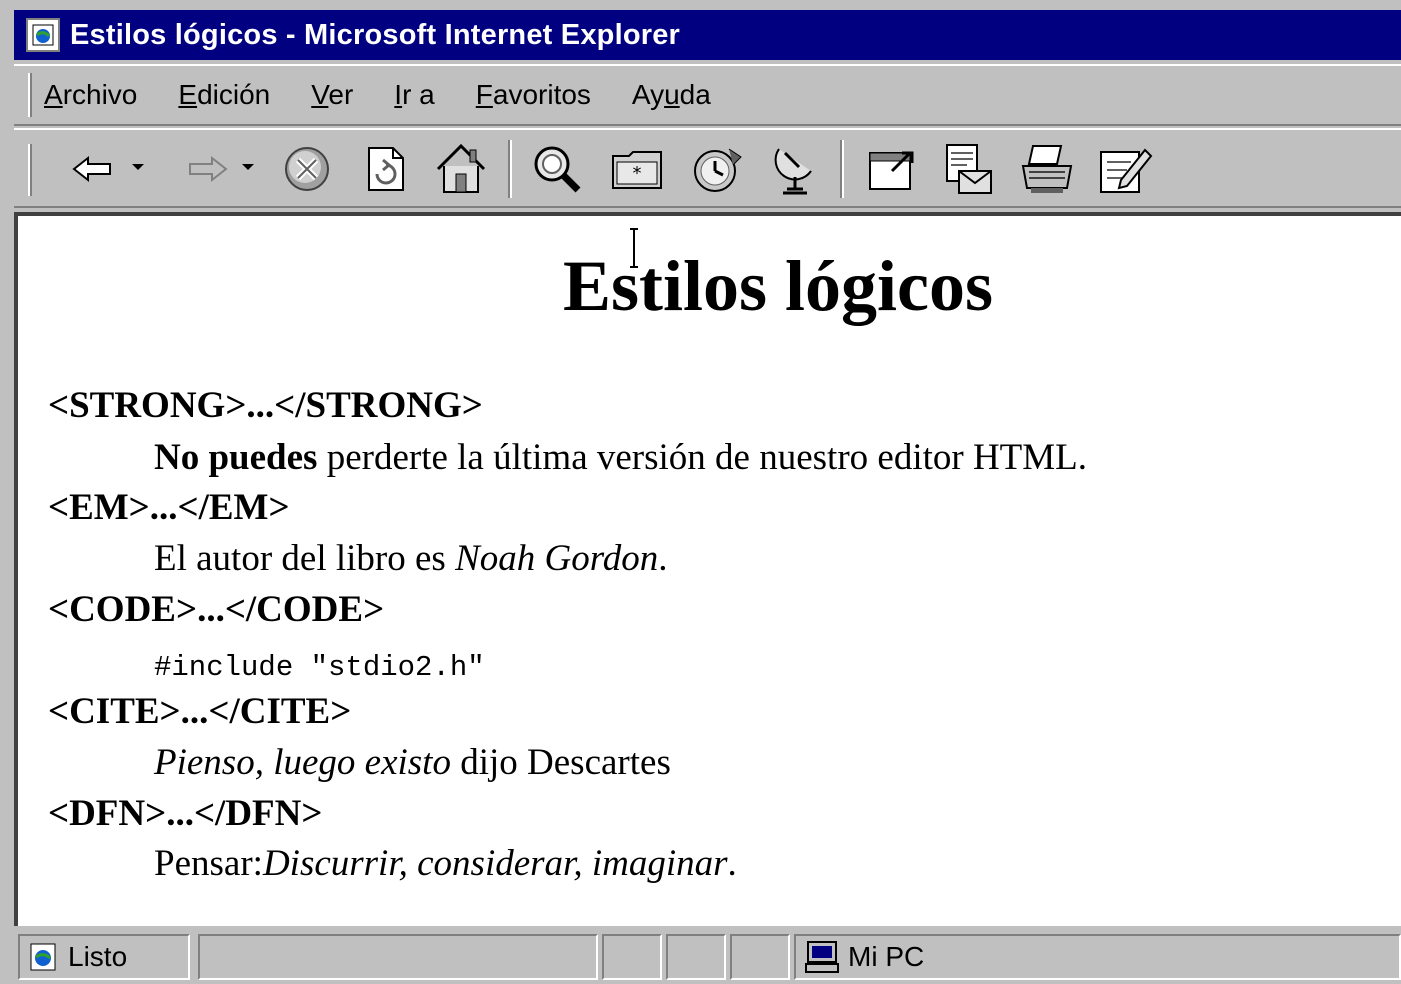 The image size is (1401, 984). What do you see at coordinates (560, 762) in the screenshot?
I see `cite-rest: dijo Descartes` at bounding box center [560, 762].